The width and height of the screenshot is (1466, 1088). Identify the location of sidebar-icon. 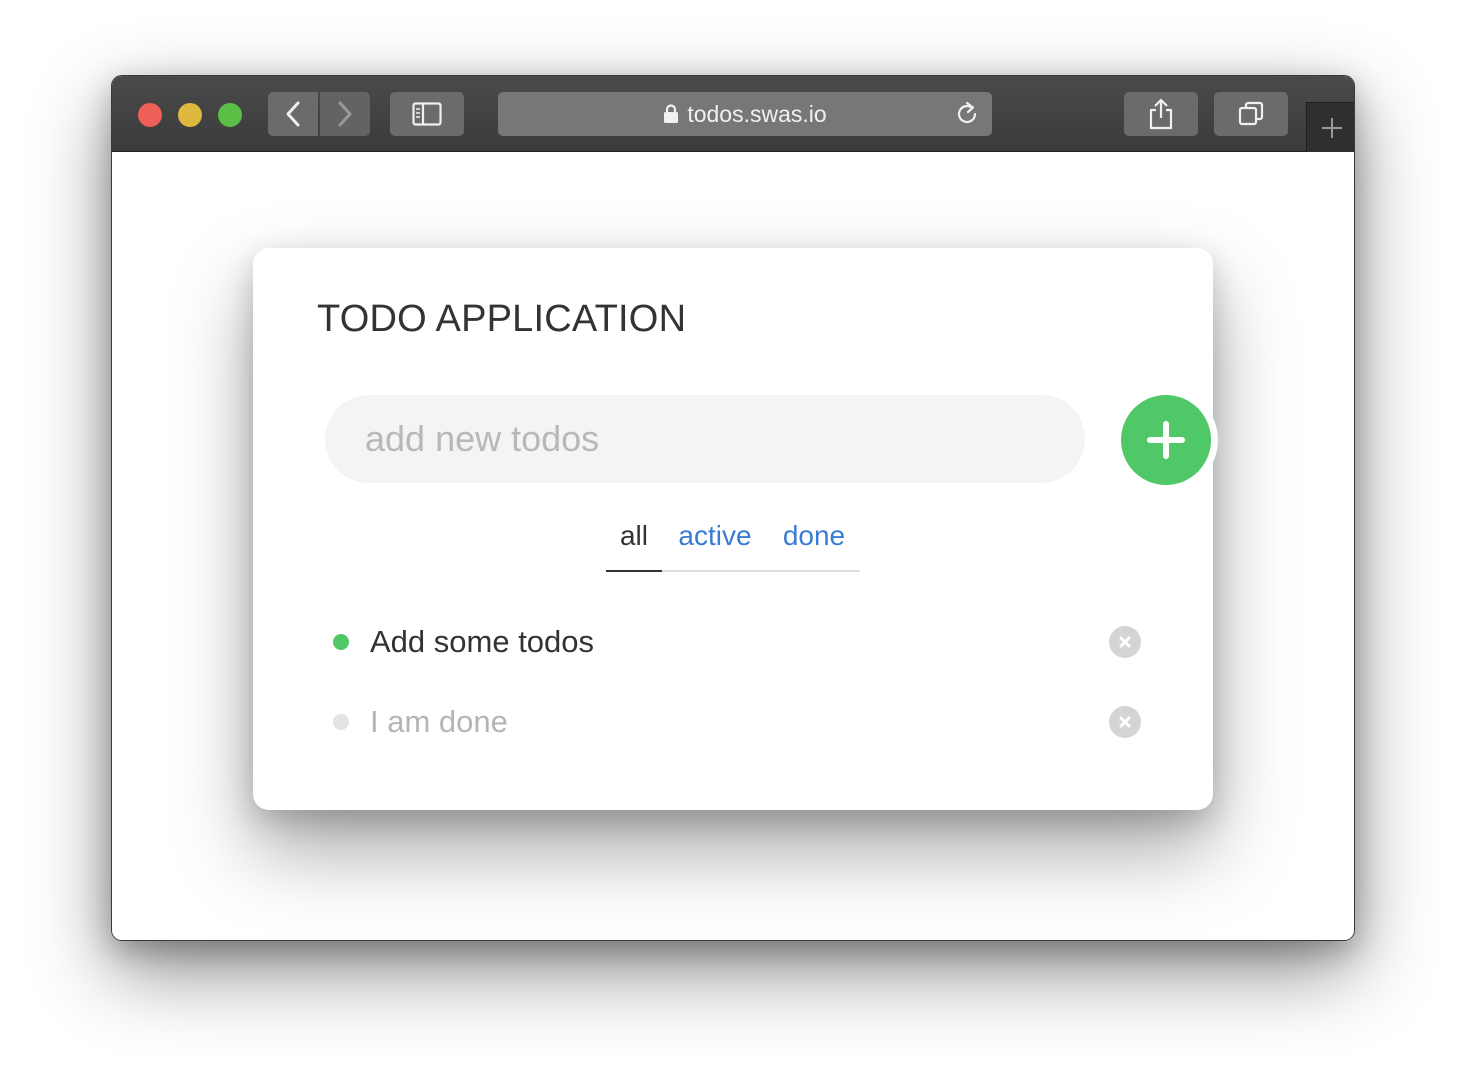
(427, 114).